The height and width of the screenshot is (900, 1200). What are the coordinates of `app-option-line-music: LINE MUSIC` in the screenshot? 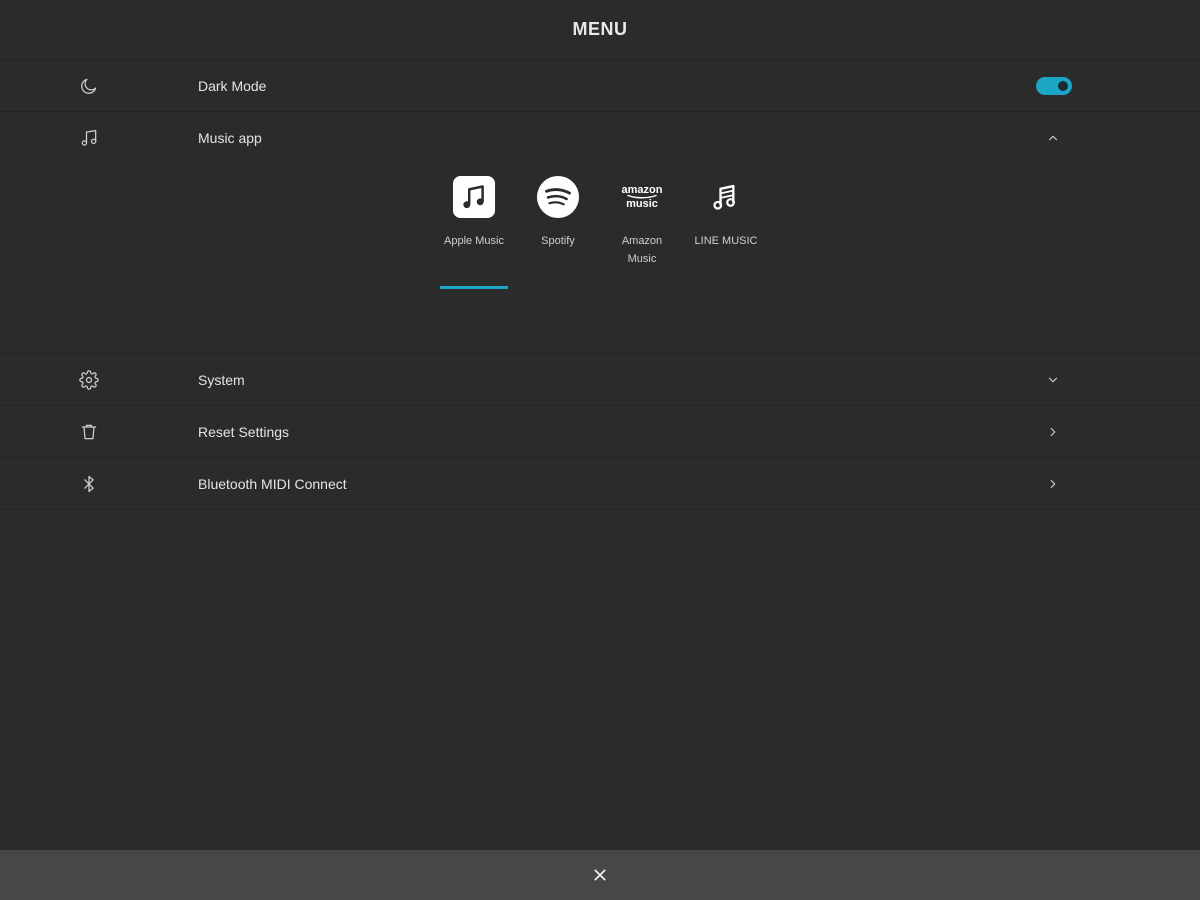 It's located at (726, 221).